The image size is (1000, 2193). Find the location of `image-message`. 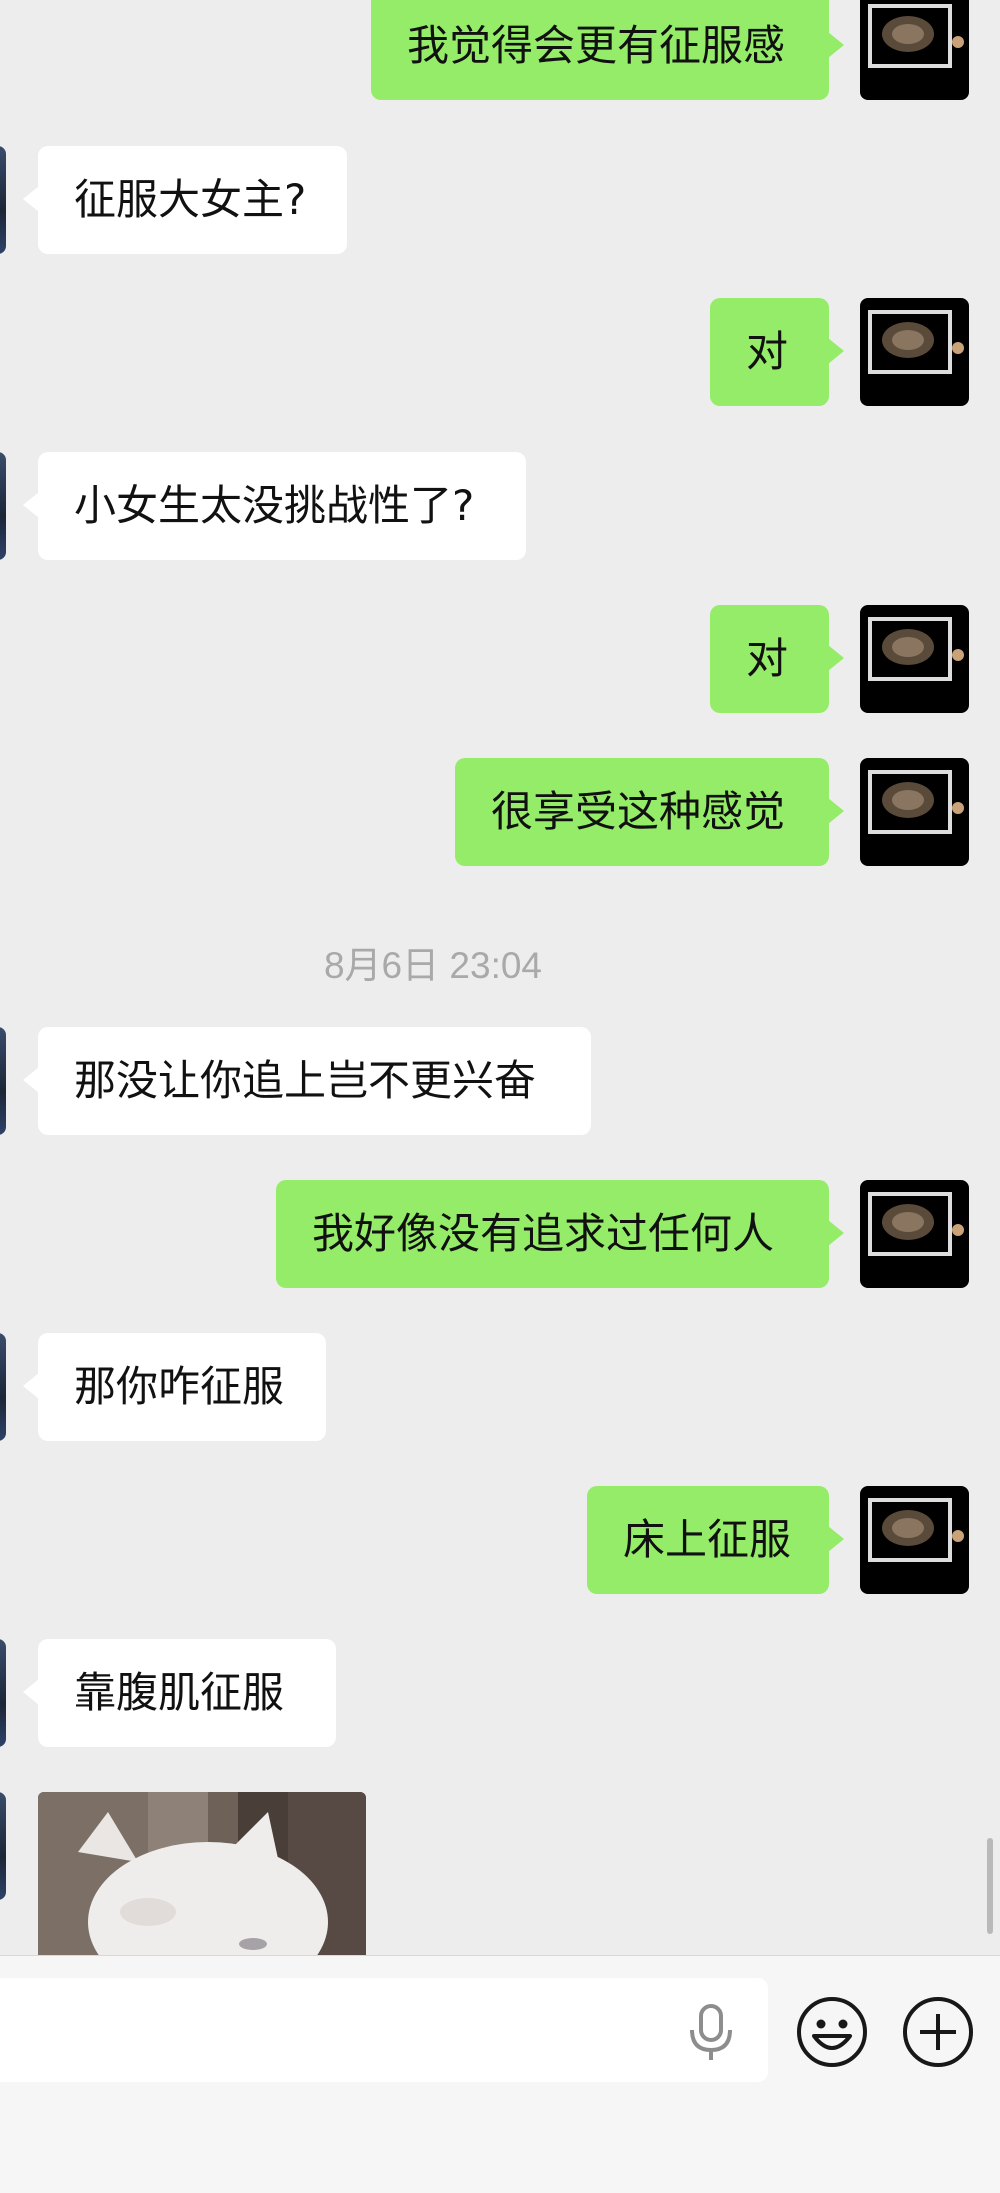

image-message is located at coordinates (202, 1873).